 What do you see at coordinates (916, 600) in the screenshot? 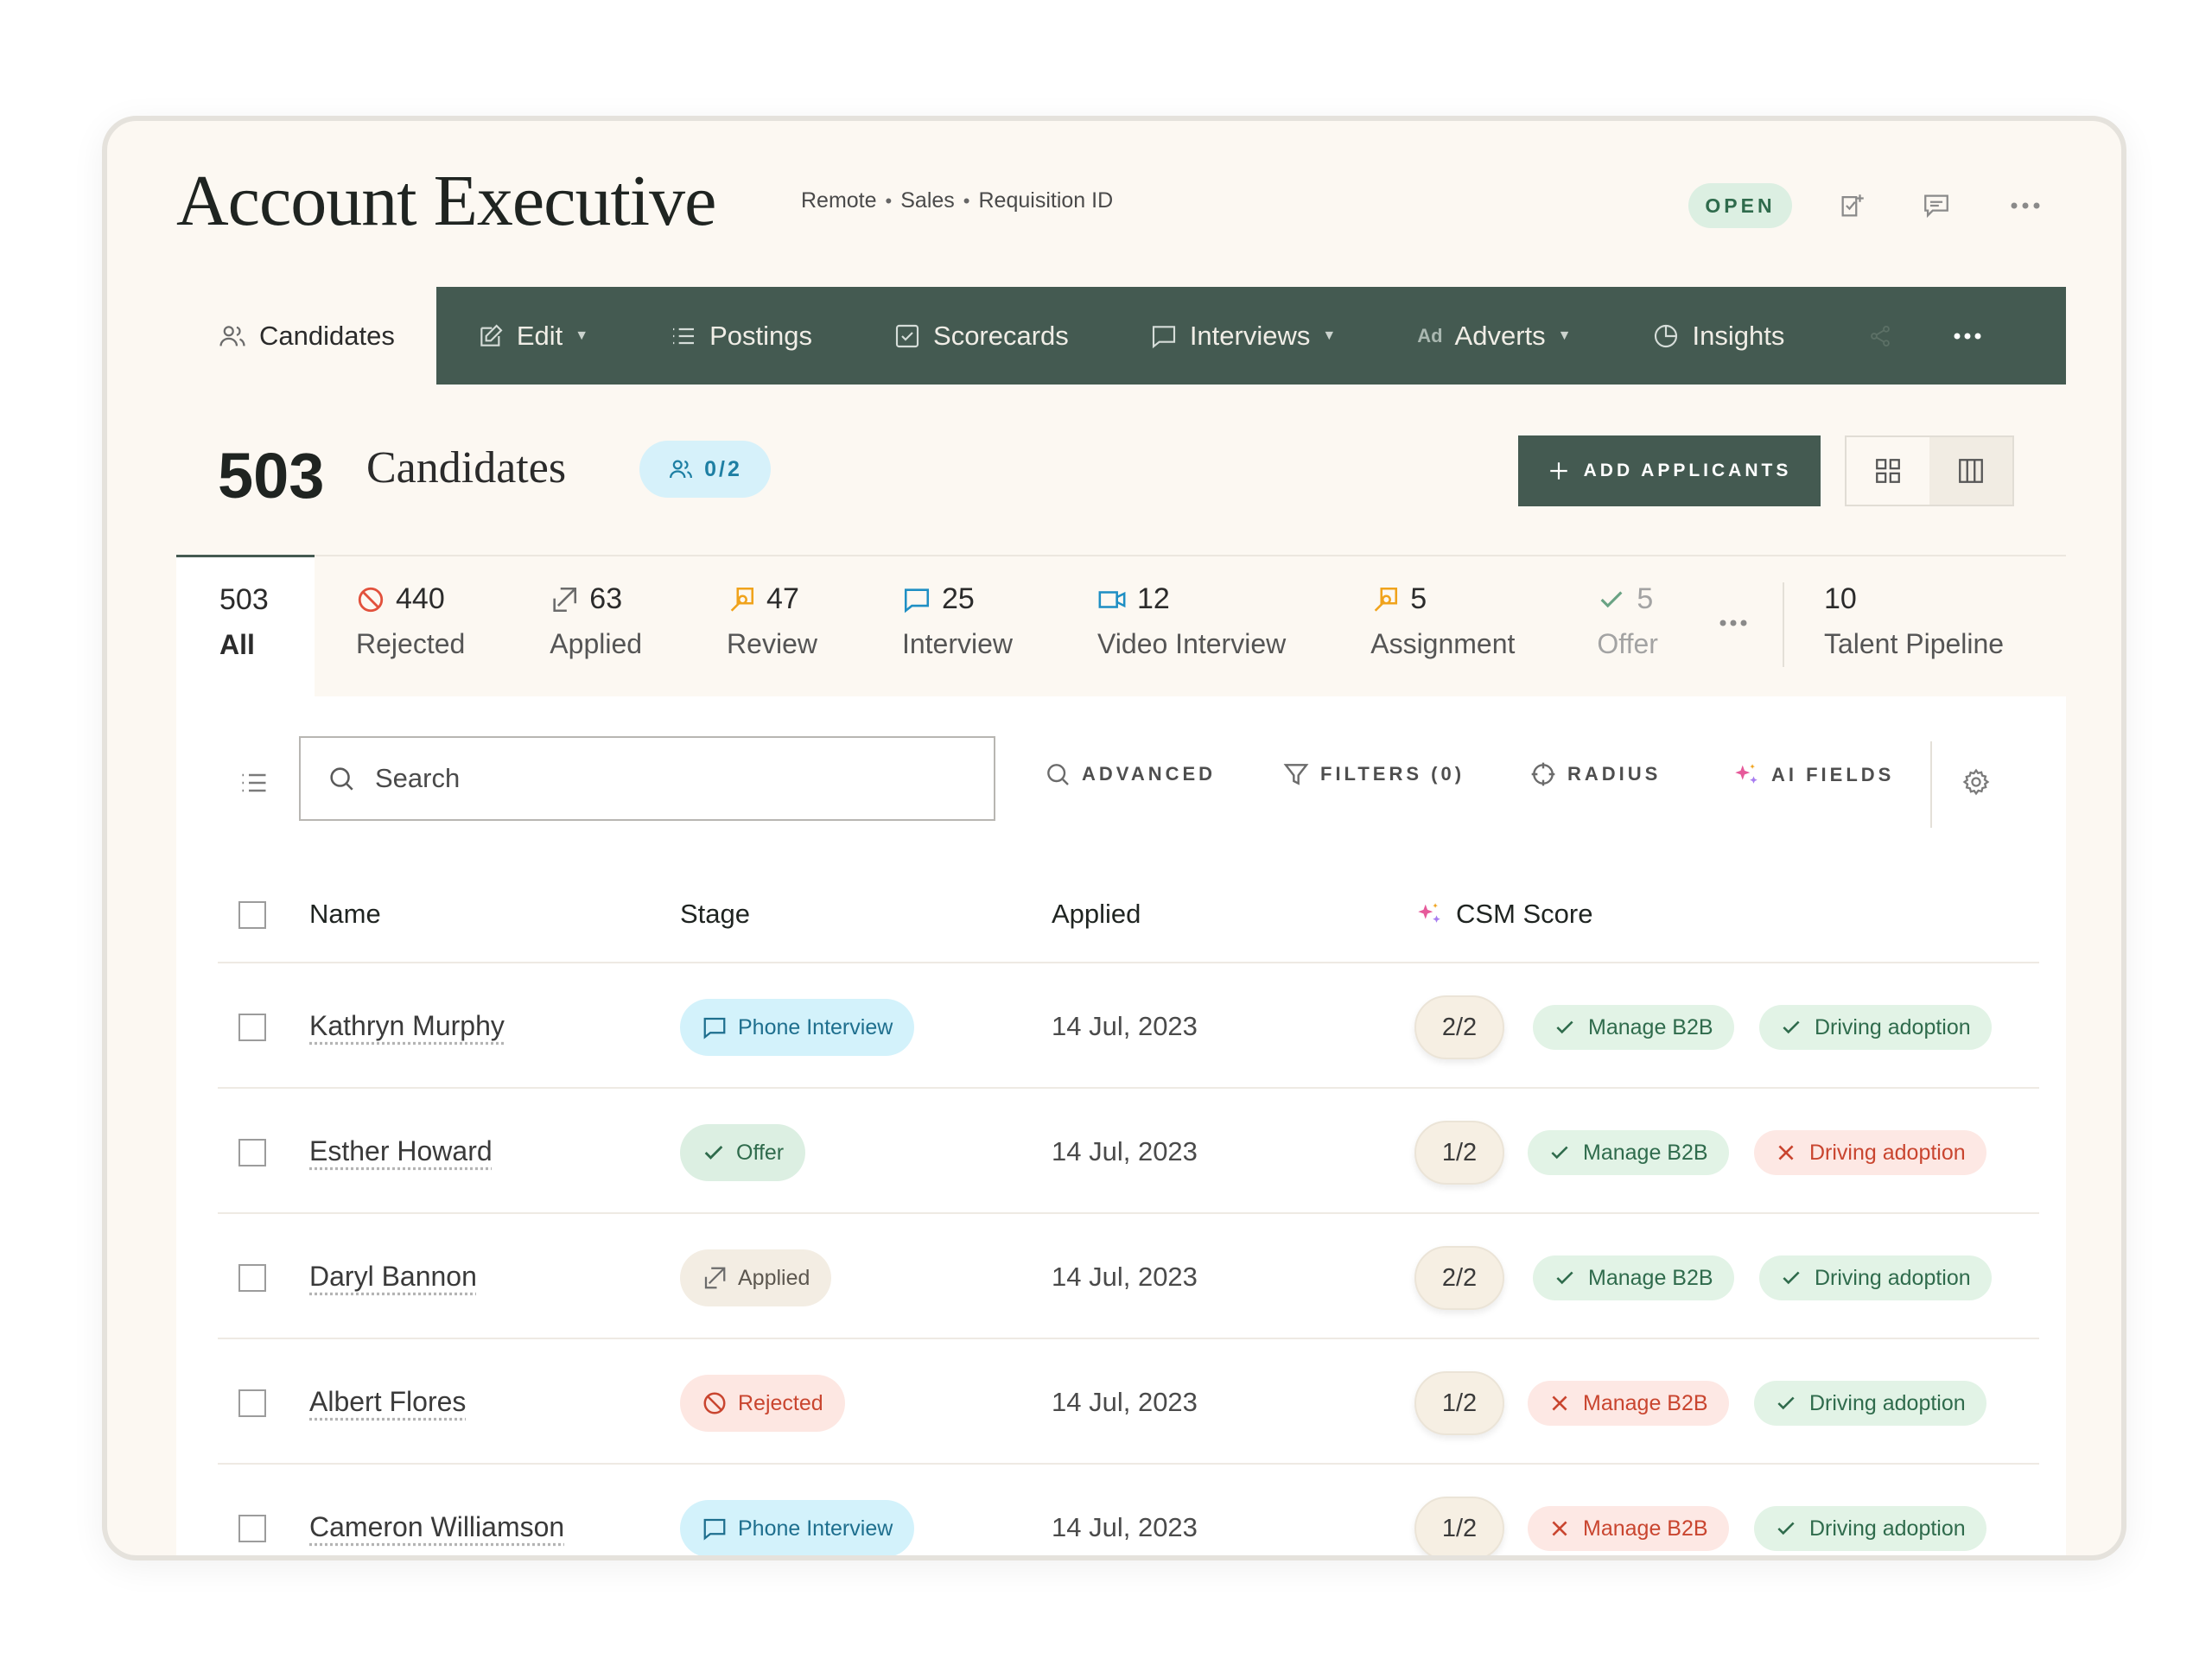
I see `chat-icon` at bounding box center [916, 600].